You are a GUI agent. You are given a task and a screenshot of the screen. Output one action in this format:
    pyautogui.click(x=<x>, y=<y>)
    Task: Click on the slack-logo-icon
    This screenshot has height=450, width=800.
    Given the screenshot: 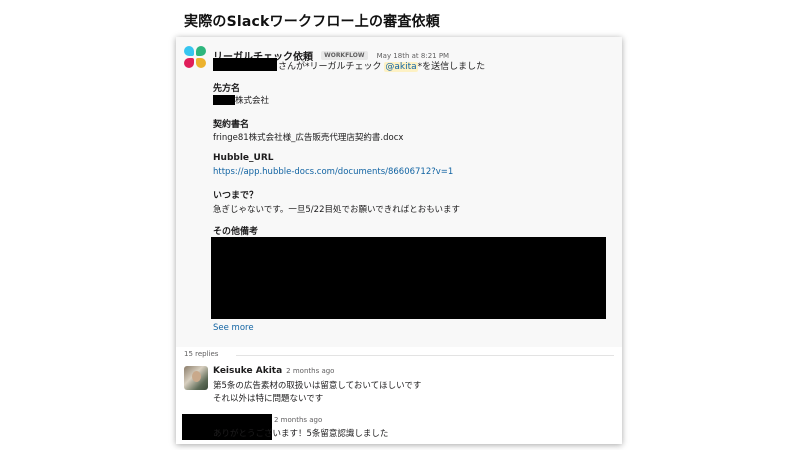 What is the action you would take?
    pyautogui.click(x=196, y=58)
    